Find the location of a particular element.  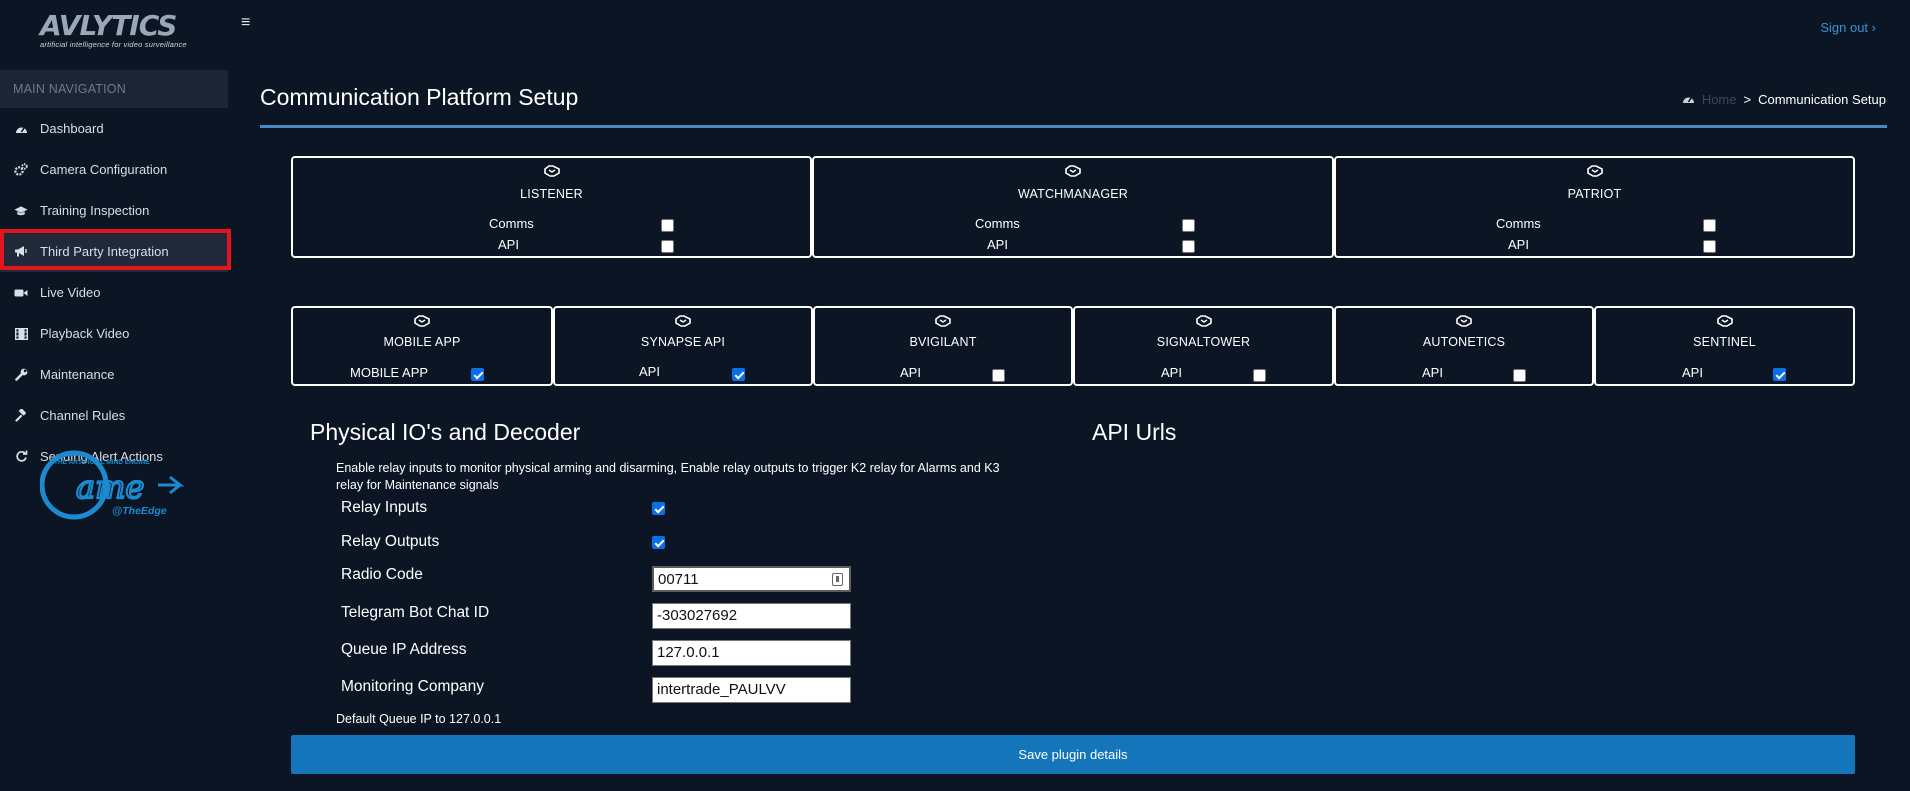

synapse-api-checkbox is located at coordinates (738, 374).